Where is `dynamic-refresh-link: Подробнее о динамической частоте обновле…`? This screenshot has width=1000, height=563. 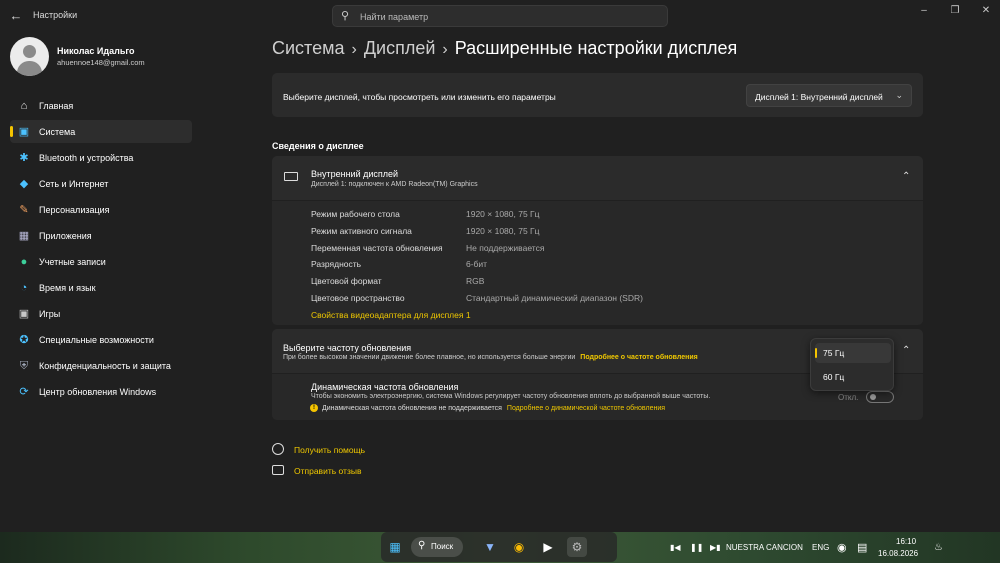
dynamic-refresh-link: Подробнее о динамической частоте обновле… is located at coordinates (586, 408).